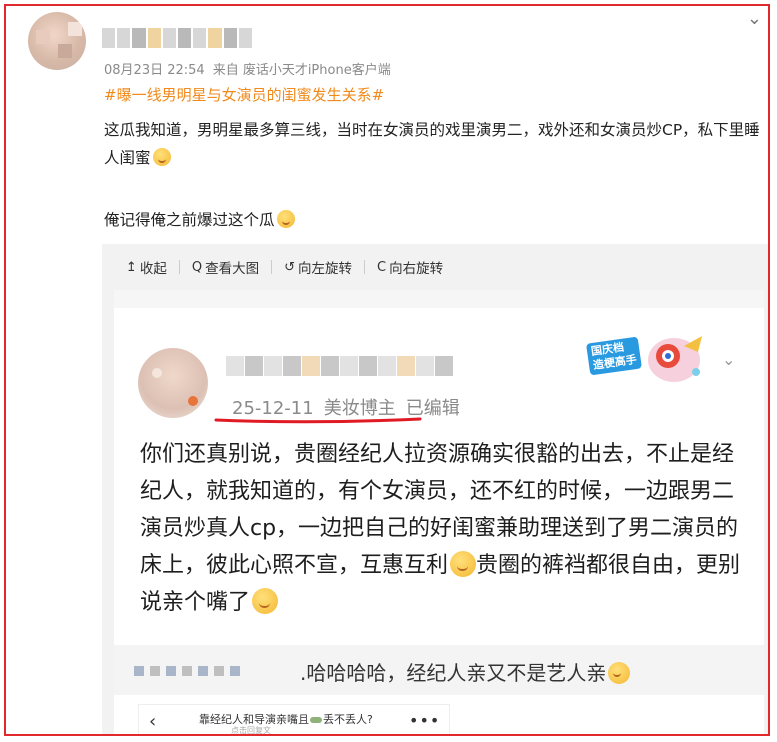 The width and height of the screenshot is (777, 742). Describe the element at coordinates (244, 94) in the screenshot. I see `hashtag-link: #曝一线男明星与女演员的闺蜜发生关系#` at that location.